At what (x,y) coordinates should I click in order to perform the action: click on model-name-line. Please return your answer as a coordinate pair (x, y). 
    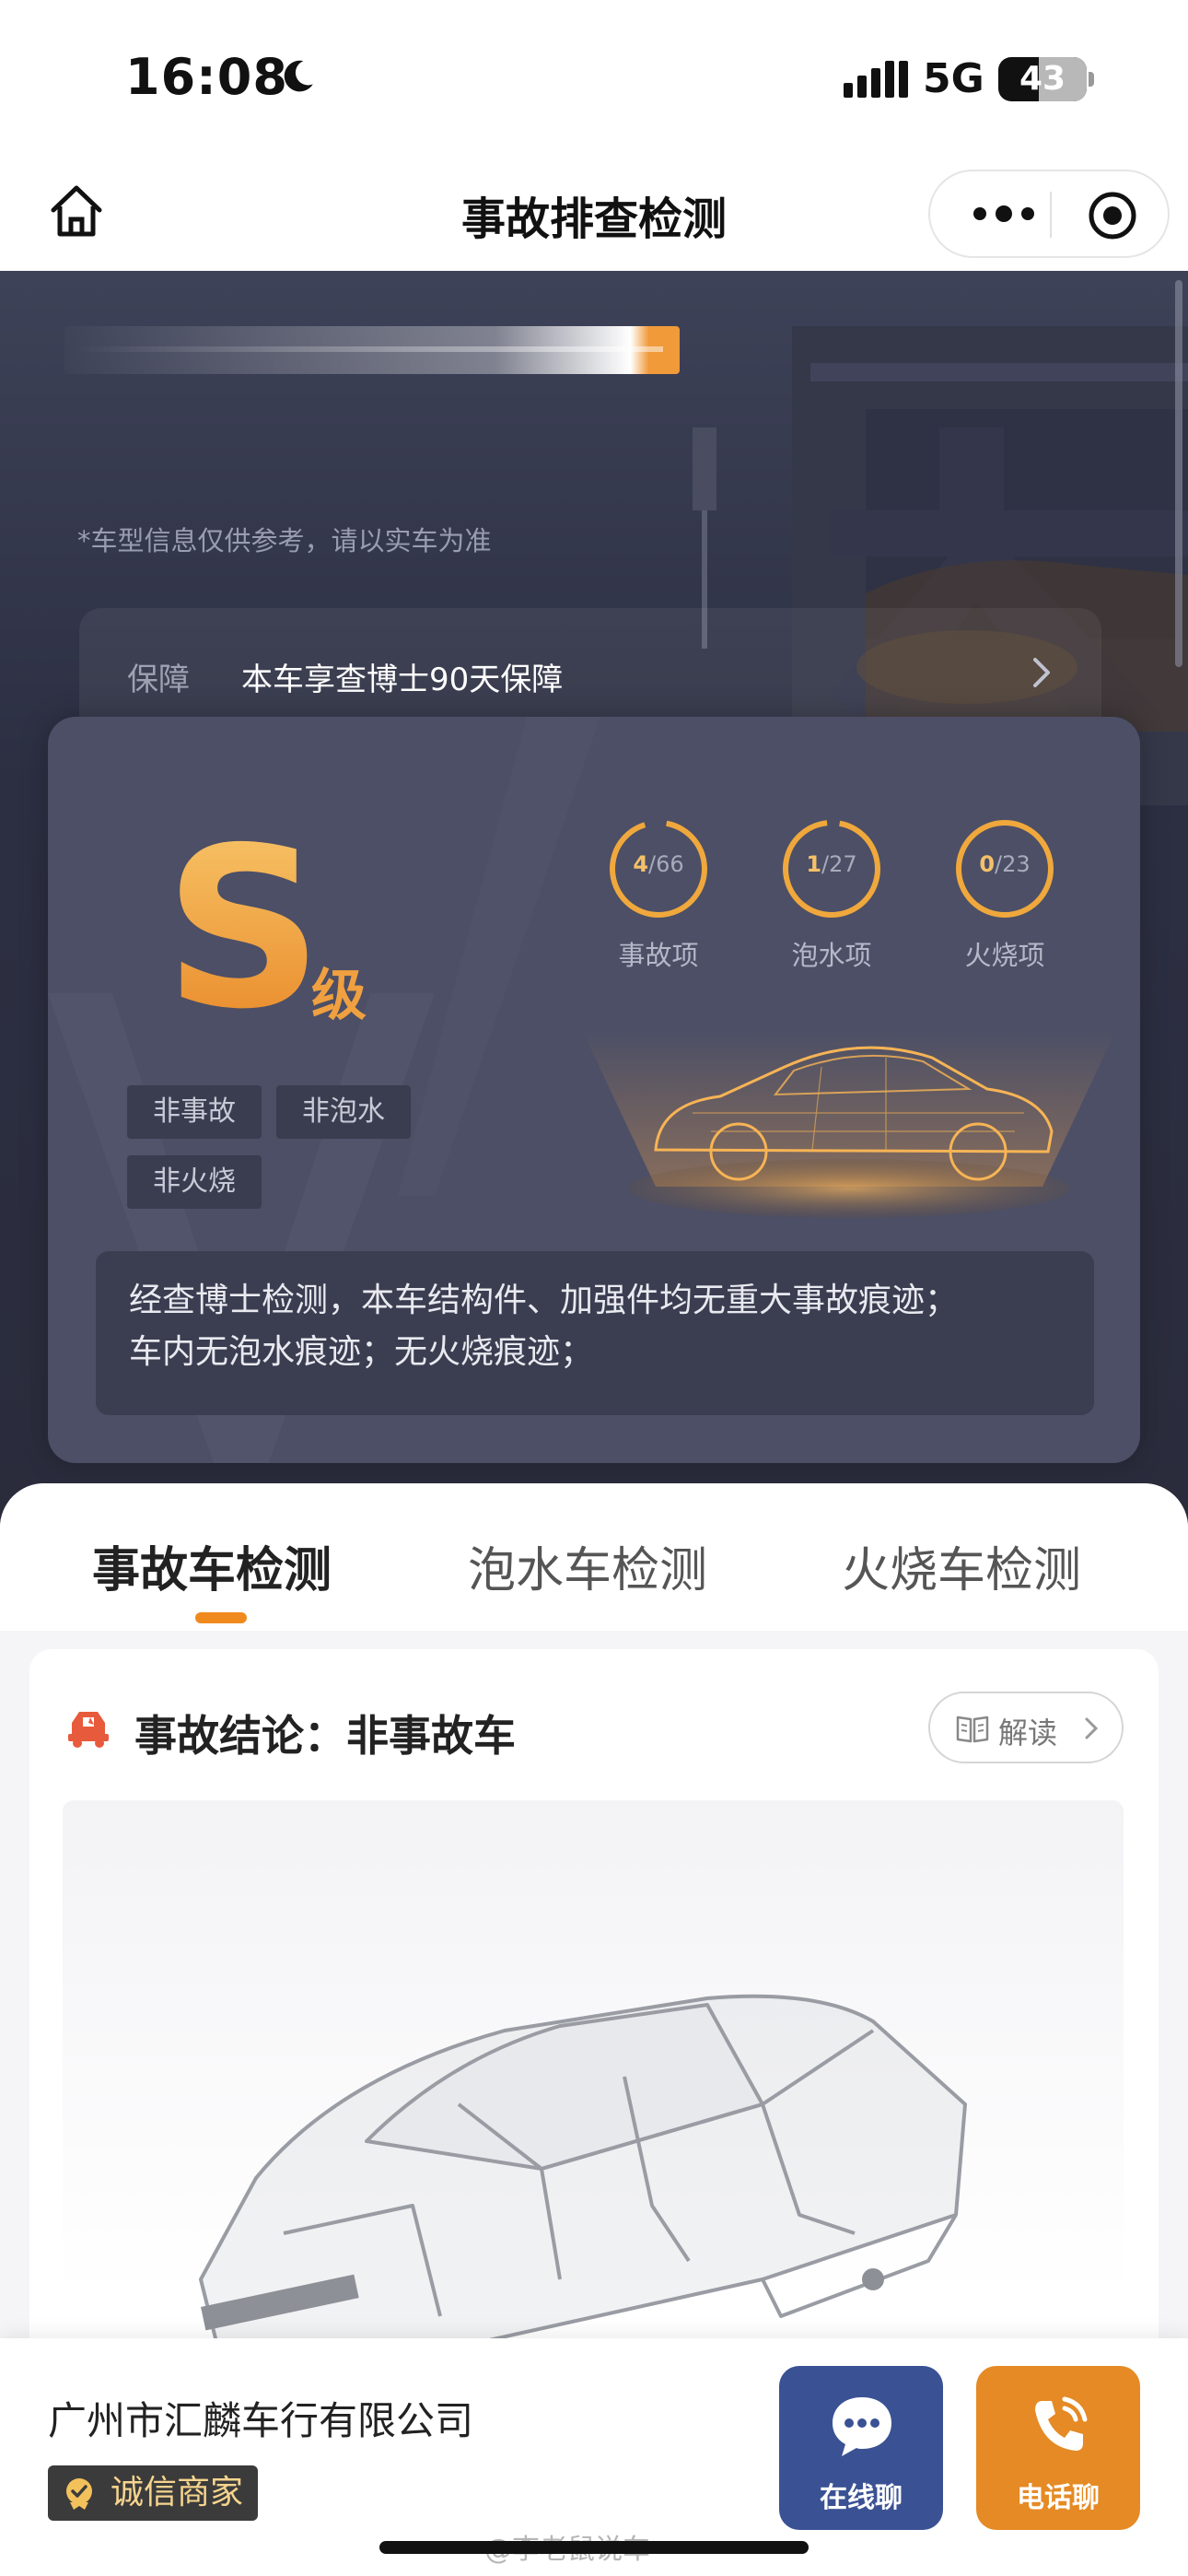
    Looking at the image, I should click on (369, 349).